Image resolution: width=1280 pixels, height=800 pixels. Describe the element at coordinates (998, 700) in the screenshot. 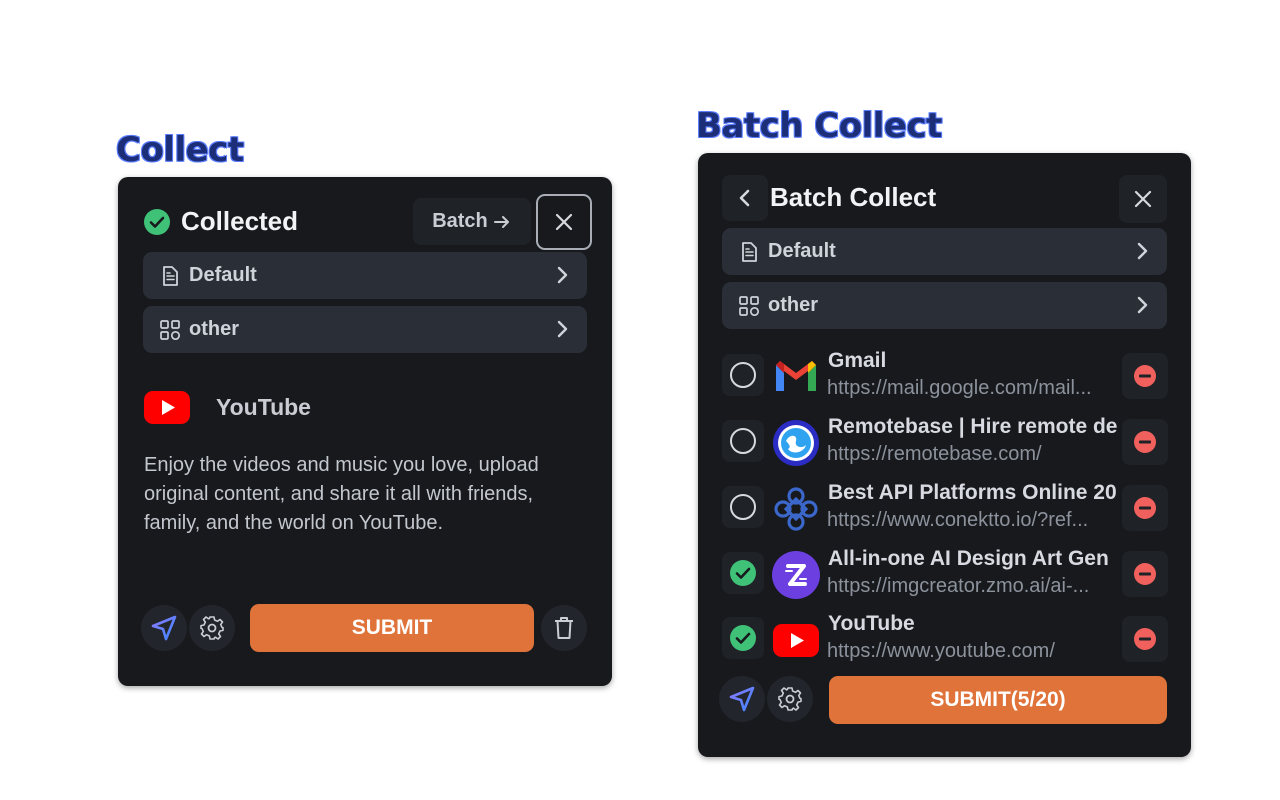

I see `submit-button: SUBMIT(5/20)` at that location.